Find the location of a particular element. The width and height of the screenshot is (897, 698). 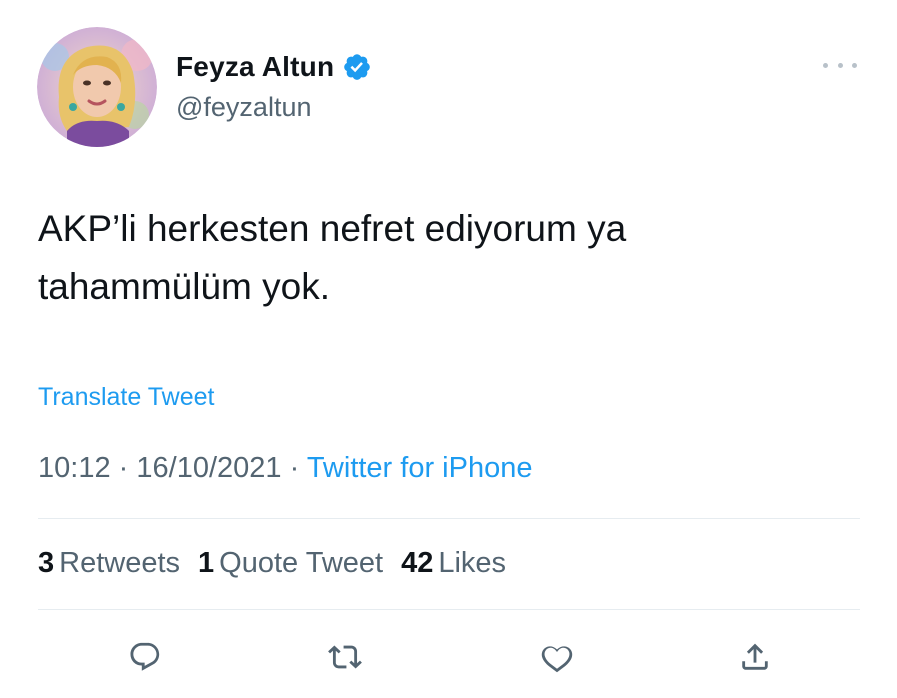

retweets-count: 3 is located at coordinates (46, 563).